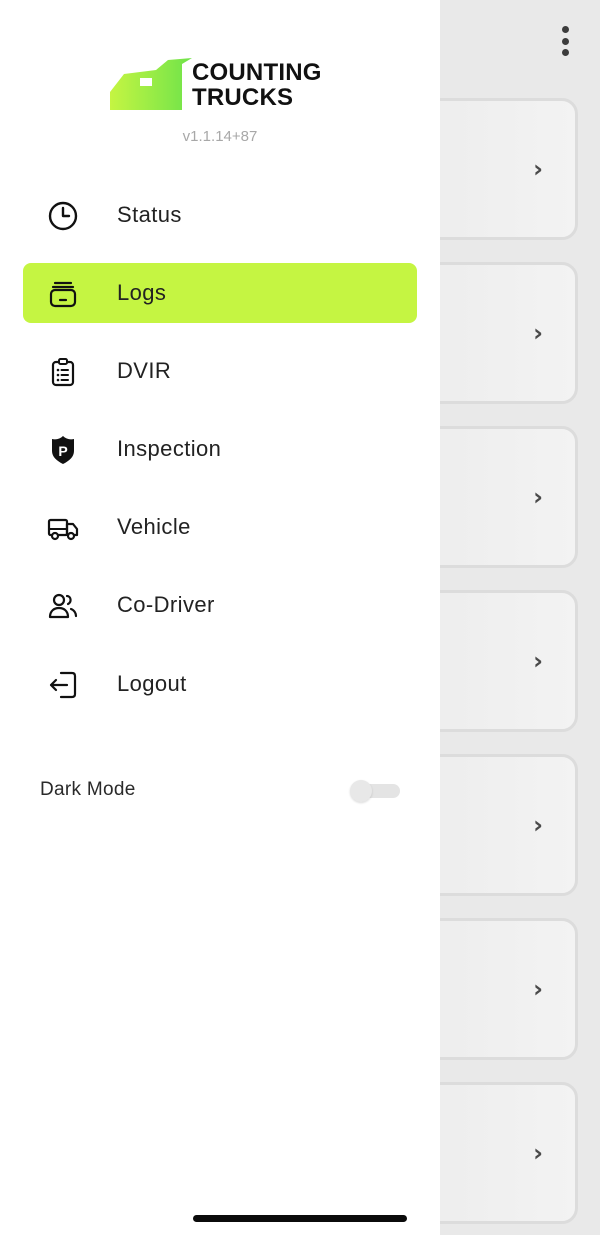  What do you see at coordinates (63, 528) in the screenshot?
I see `truck-icon` at bounding box center [63, 528].